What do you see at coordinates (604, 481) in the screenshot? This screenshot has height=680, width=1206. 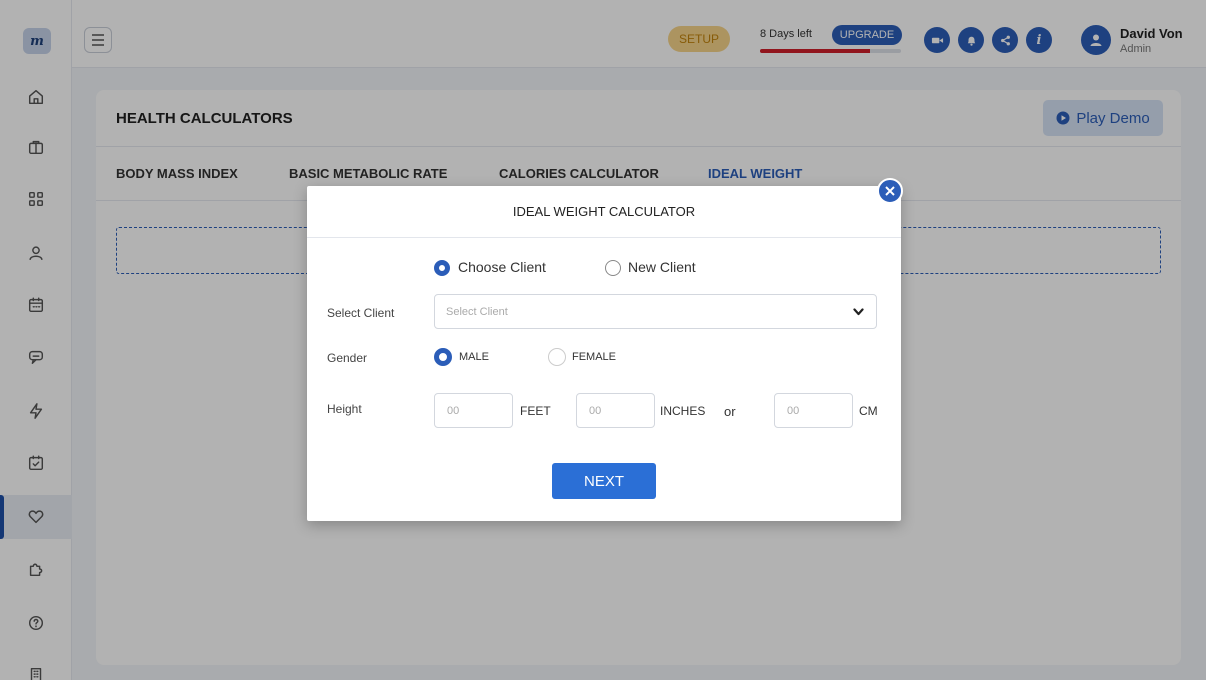 I see `next-button: NEXT` at bounding box center [604, 481].